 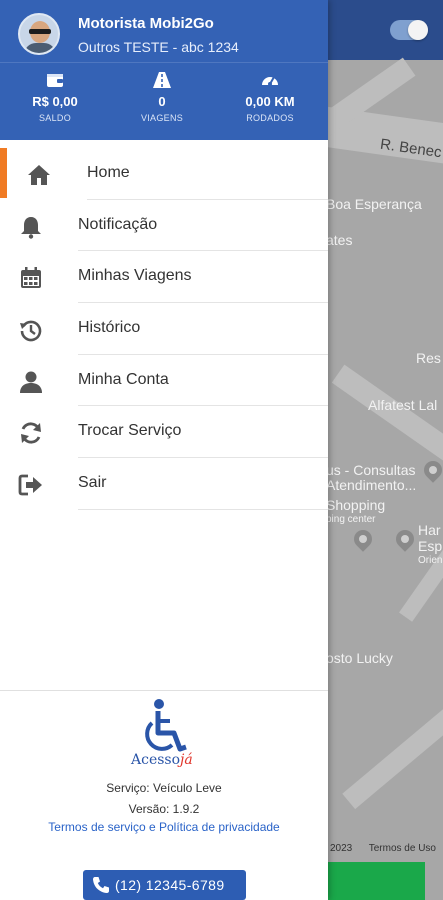 I want to click on menu-item-switch-service: Trocar Serviço, so click(x=164, y=432).